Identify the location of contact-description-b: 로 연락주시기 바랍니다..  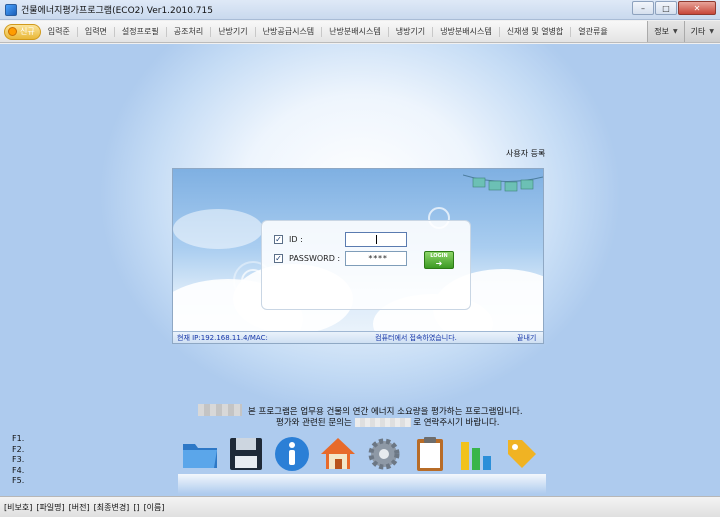
(456, 423).